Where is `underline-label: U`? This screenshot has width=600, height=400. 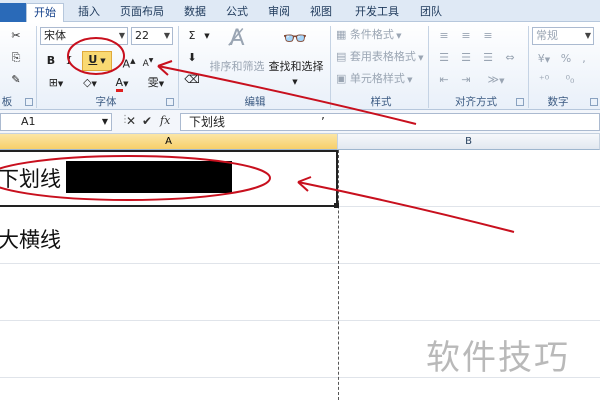
underline-label: U is located at coordinates (93, 59).